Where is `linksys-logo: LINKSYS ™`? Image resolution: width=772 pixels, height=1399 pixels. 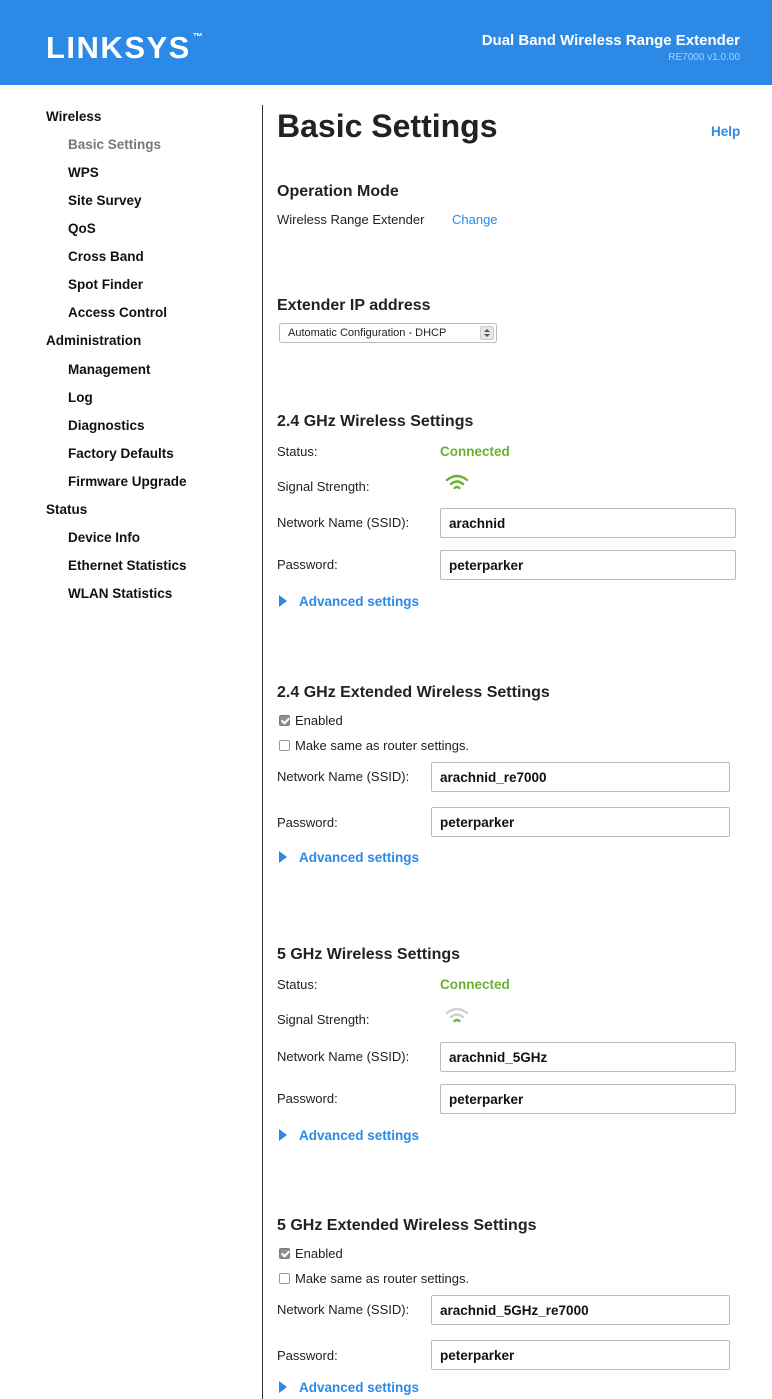 linksys-logo: LINKSYS ™ is located at coordinates (125, 48).